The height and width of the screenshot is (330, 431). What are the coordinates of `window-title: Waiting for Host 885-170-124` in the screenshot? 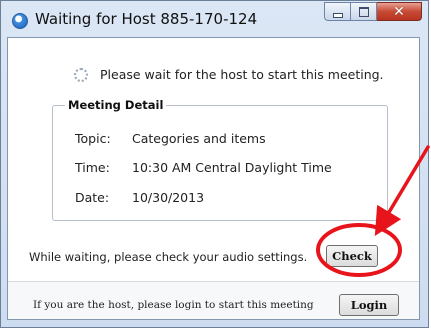 It's located at (146, 19).